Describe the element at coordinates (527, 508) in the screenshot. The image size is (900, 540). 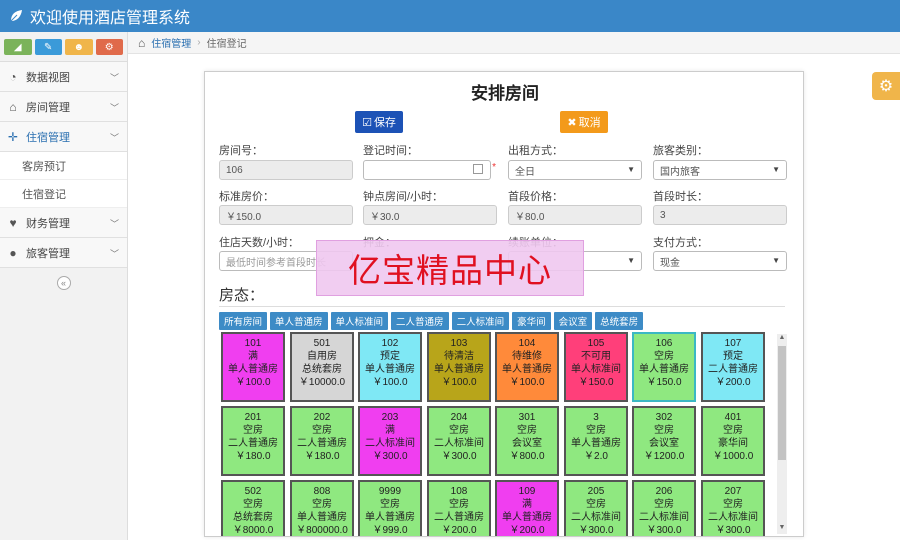
I see `room-card: 109 满单人普通房 ￥200.0` at that location.